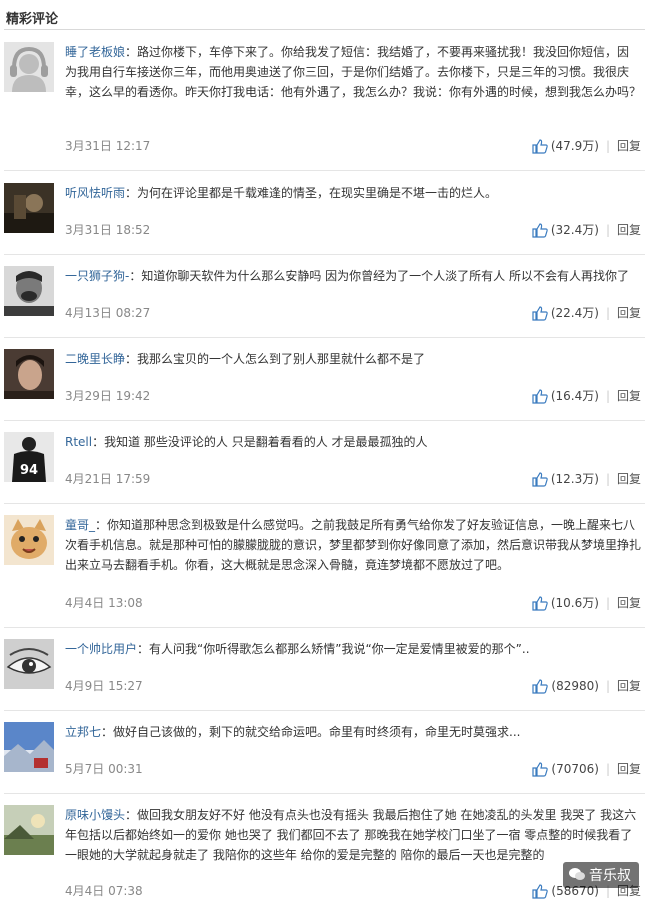 This screenshot has height=904, width=649. Describe the element at coordinates (353, 686) in the screenshot. I see `comment-meta: 4月9日 15:27 (82980) | 回复` at that location.